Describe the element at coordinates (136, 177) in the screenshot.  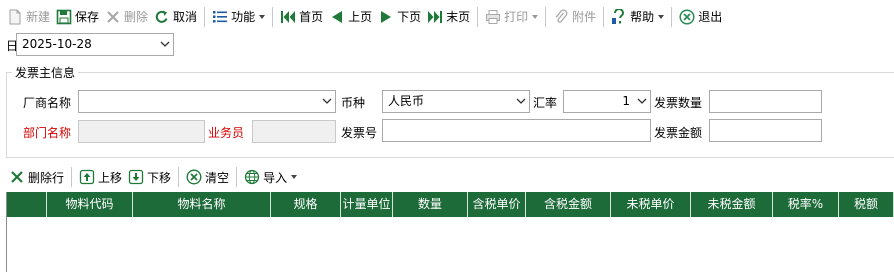
I see `move-down-icon` at that location.